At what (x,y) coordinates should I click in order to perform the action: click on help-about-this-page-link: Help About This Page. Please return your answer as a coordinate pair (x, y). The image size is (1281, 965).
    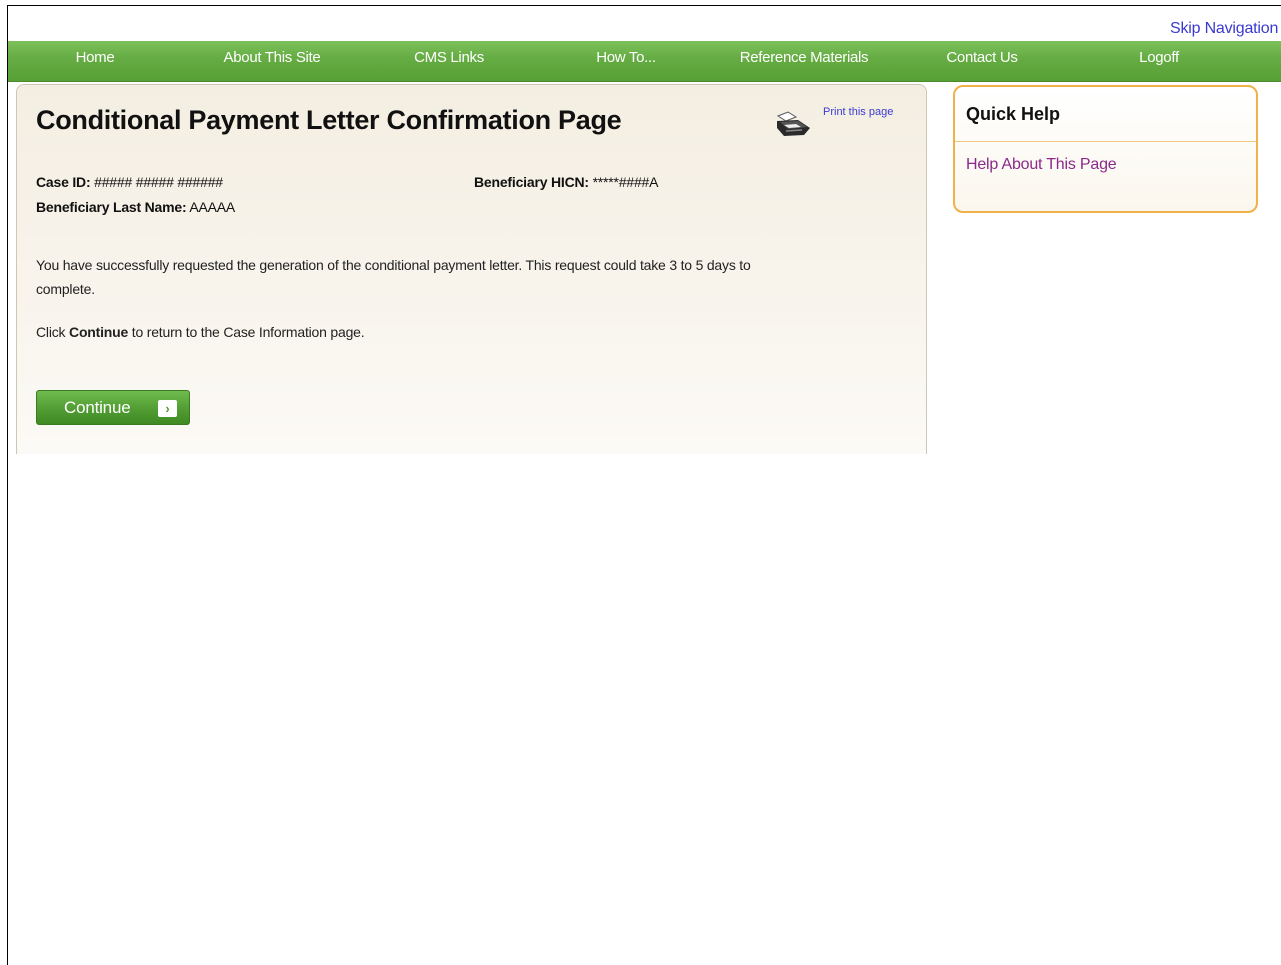
    Looking at the image, I should click on (1041, 165).